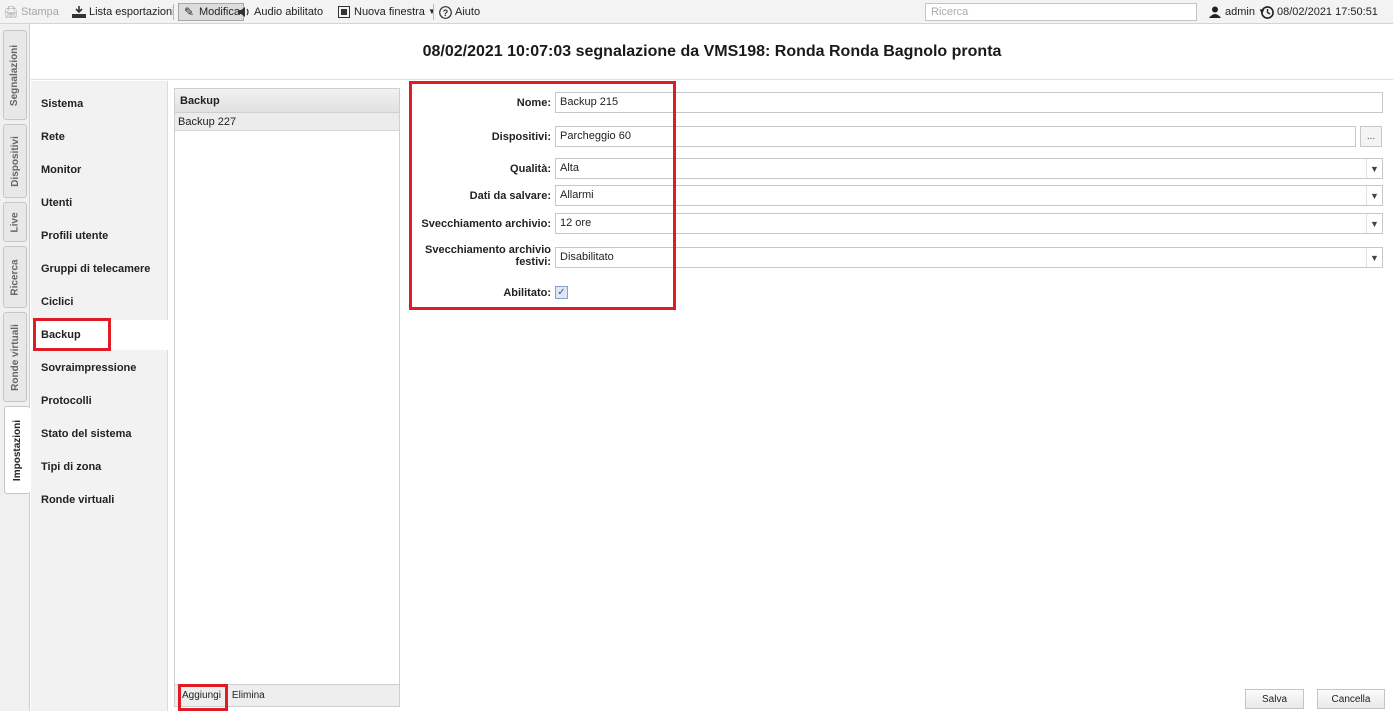  What do you see at coordinates (468, 12) in the screenshot?
I see `help-label: Aiuto` at bounding box center [468, 12].